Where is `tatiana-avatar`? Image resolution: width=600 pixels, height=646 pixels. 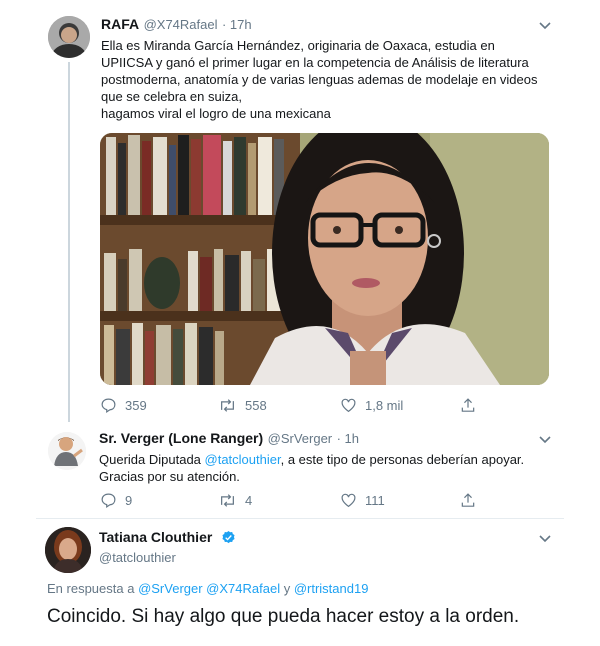
tatiana-avatar is located at coordinates (68, 550).